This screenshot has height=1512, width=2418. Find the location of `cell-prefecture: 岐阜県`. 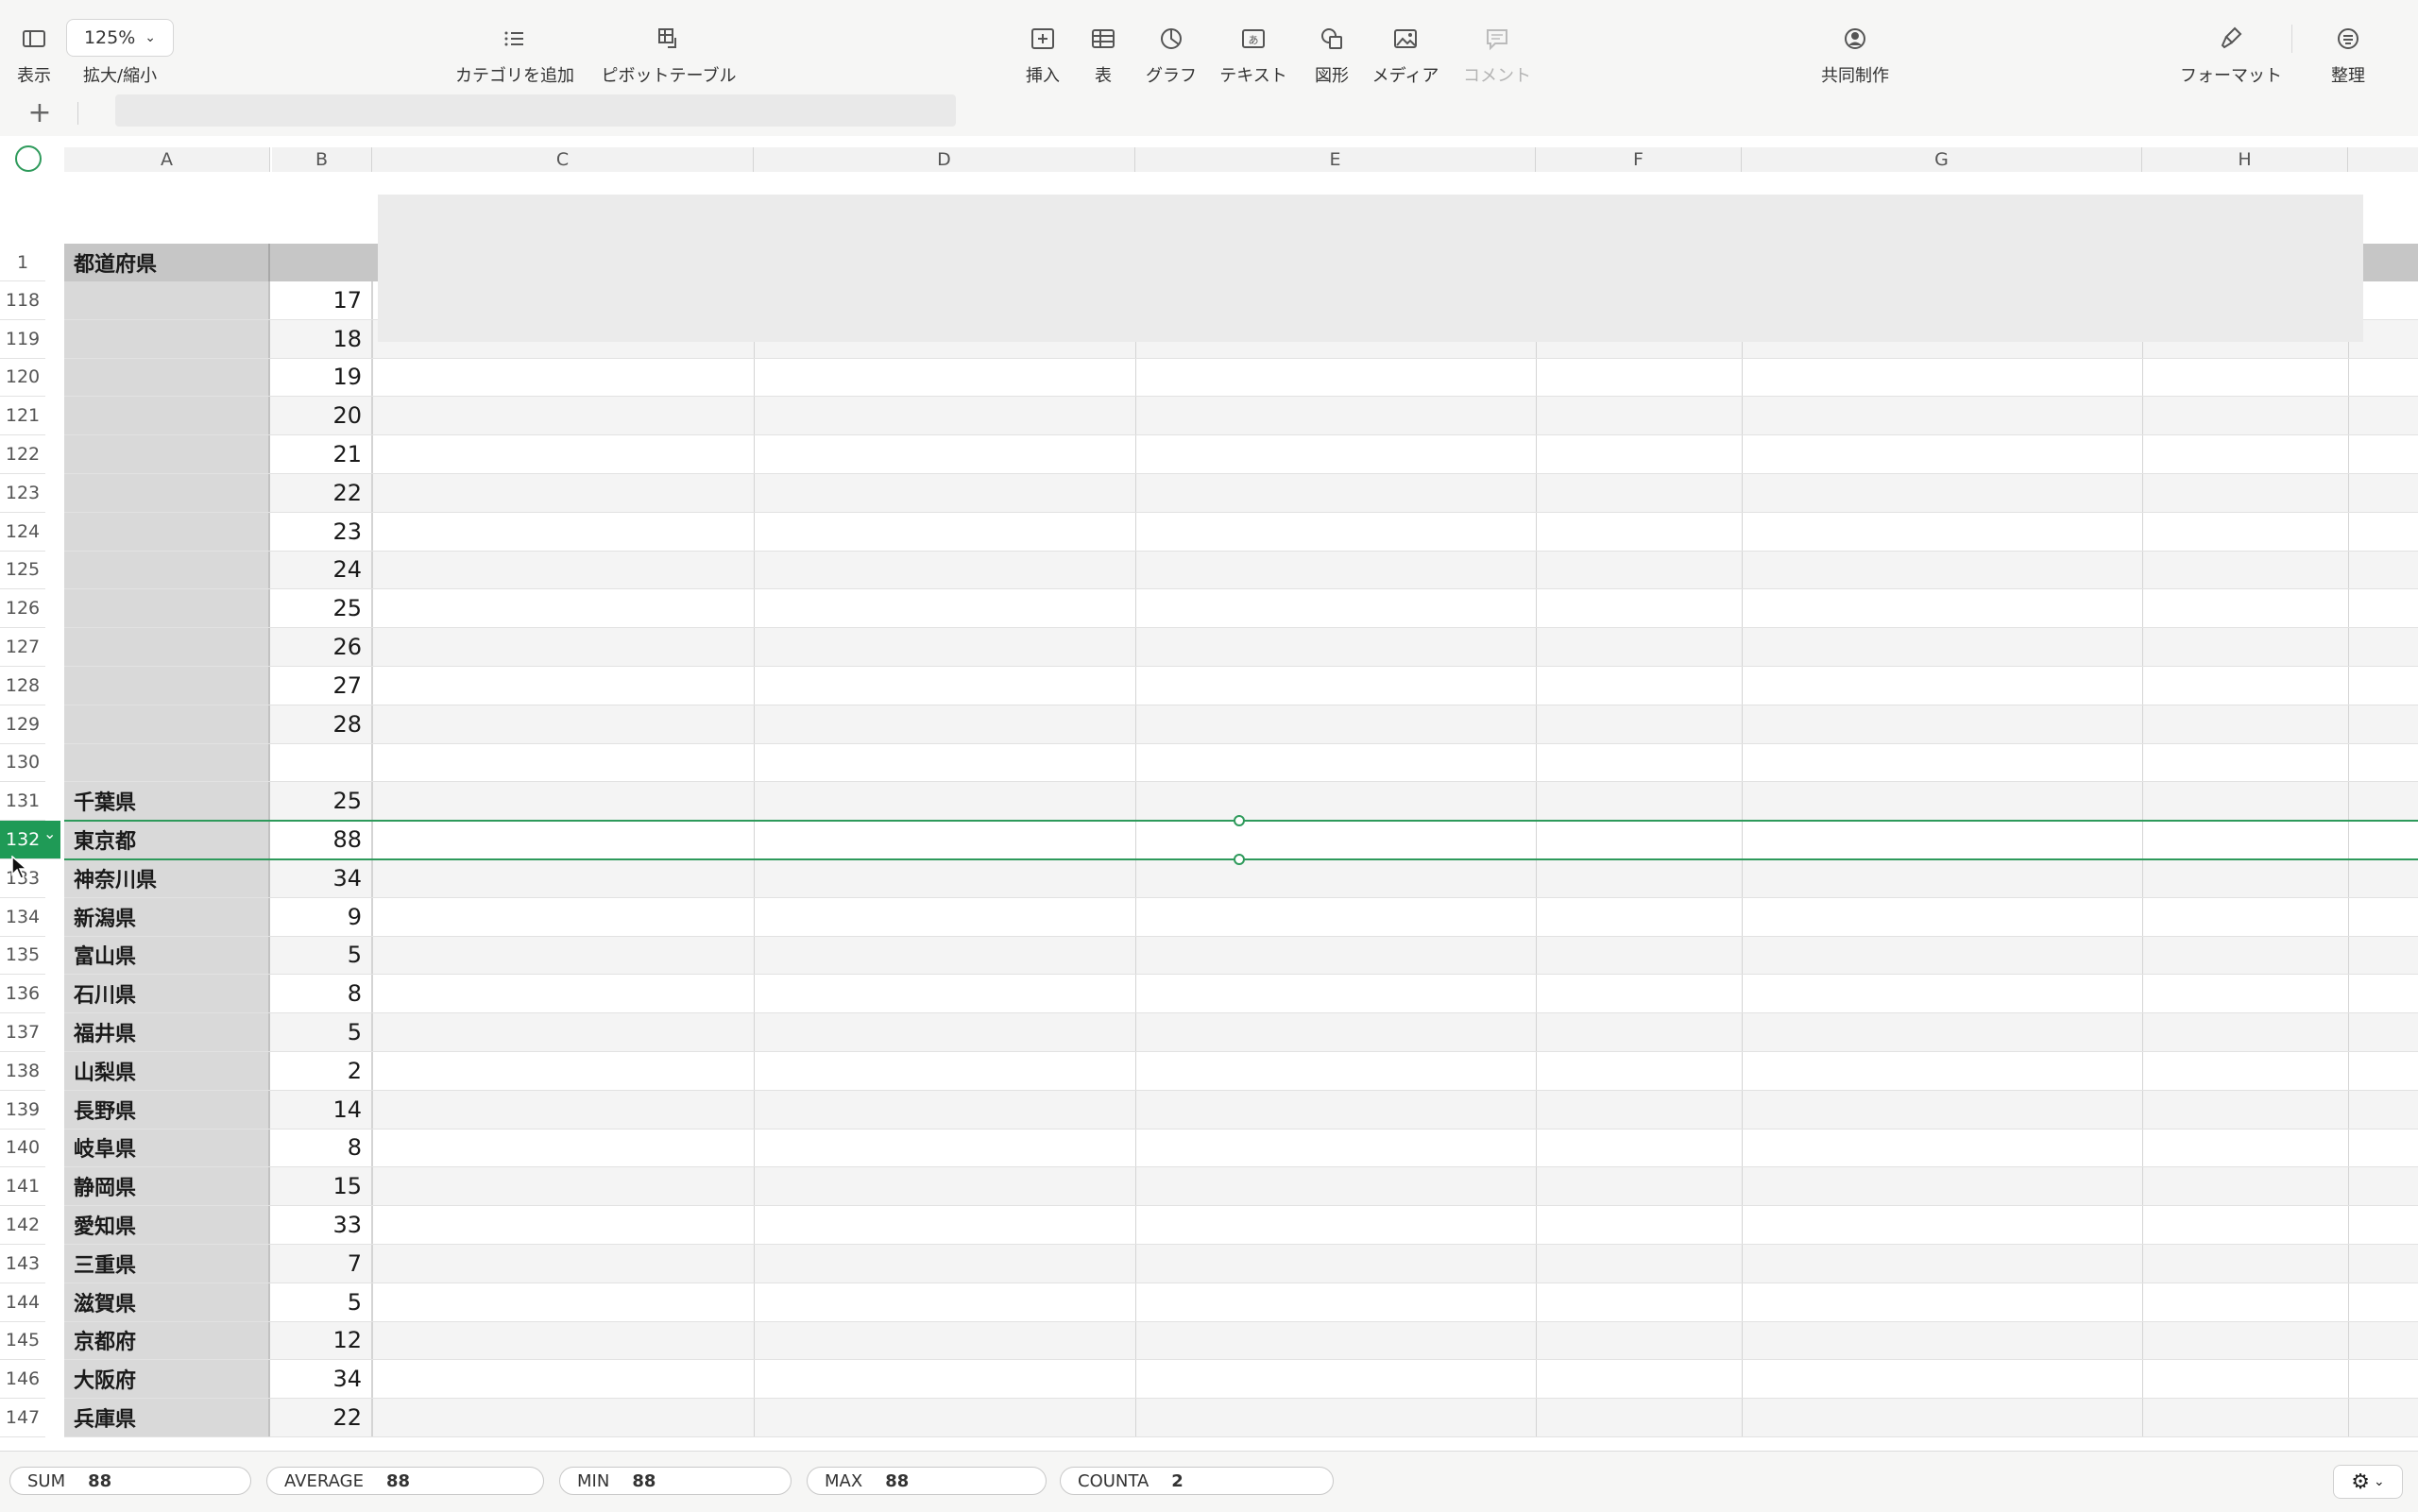

cell-prefecture: 岐阜県 is located at coordinates (167, 1148).